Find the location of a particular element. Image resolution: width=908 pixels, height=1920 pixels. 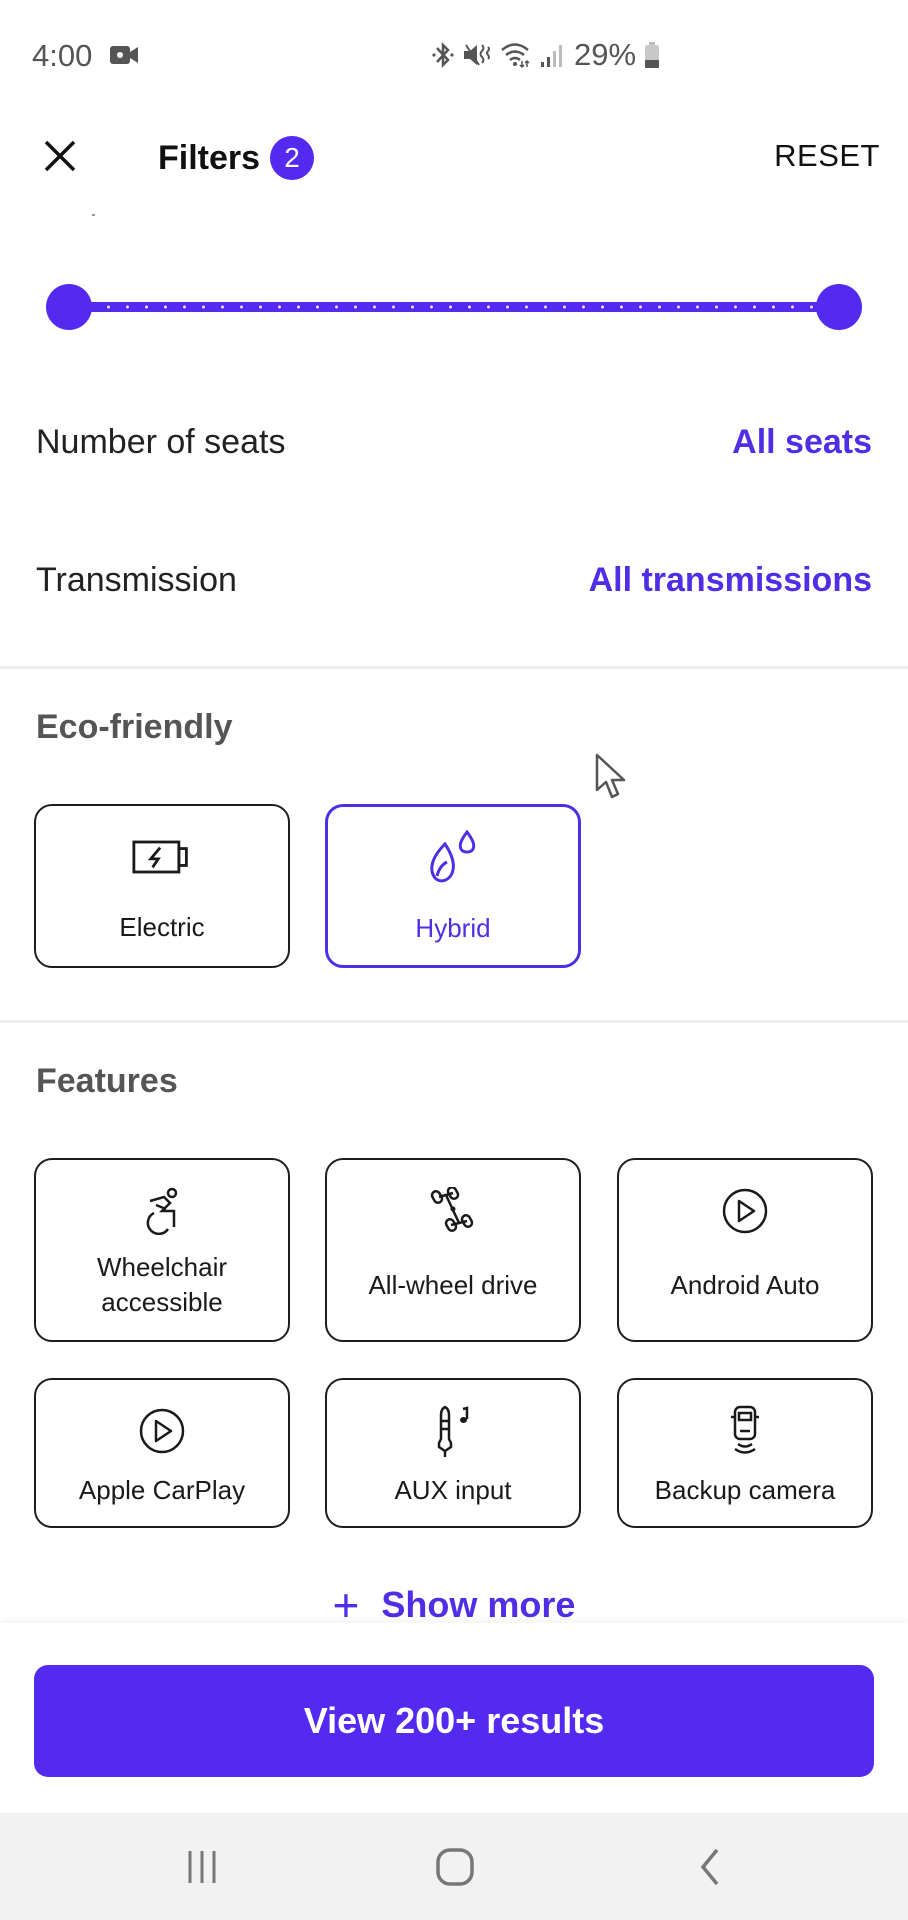

home-button is located at coordinates (455, 1867).